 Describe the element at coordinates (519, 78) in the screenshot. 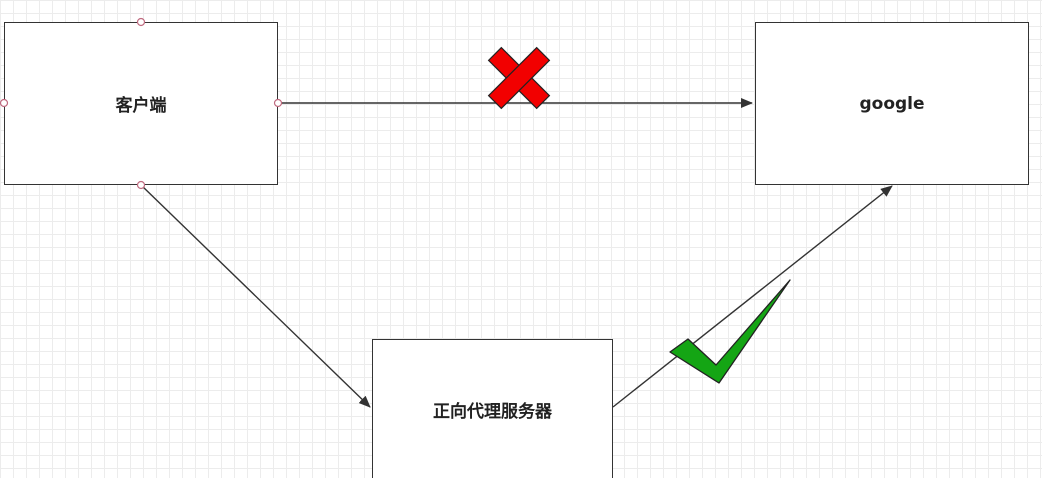

I see `cross-mark-icon` at that location.